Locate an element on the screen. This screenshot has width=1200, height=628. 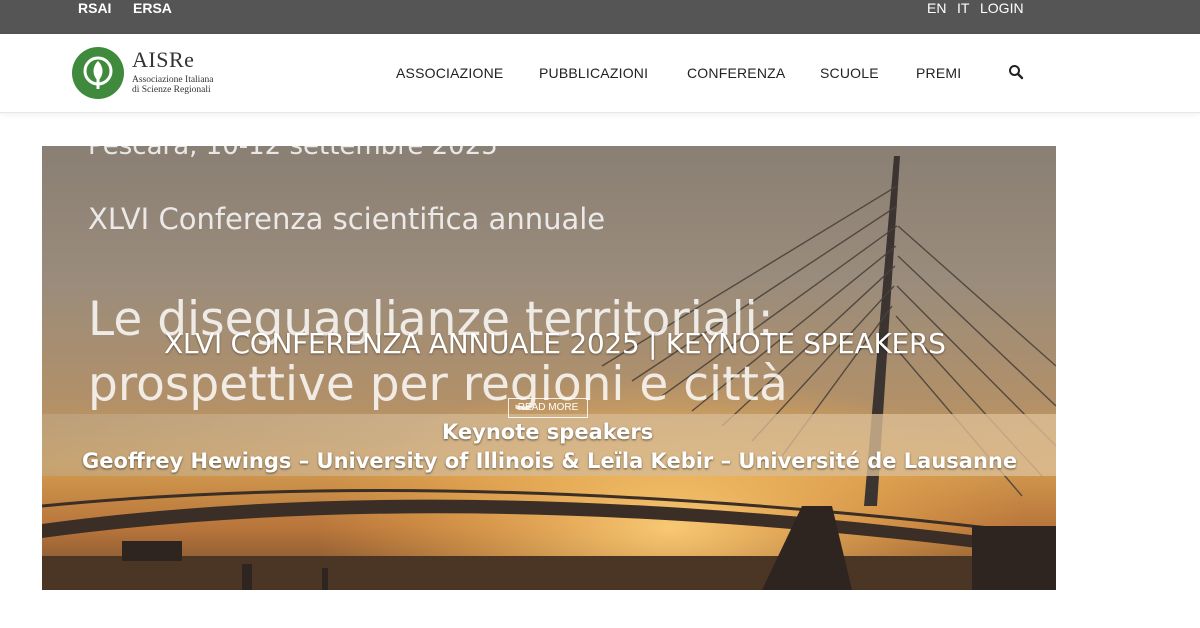
rsai-link: RSAI is located at coordinates (94, 8).